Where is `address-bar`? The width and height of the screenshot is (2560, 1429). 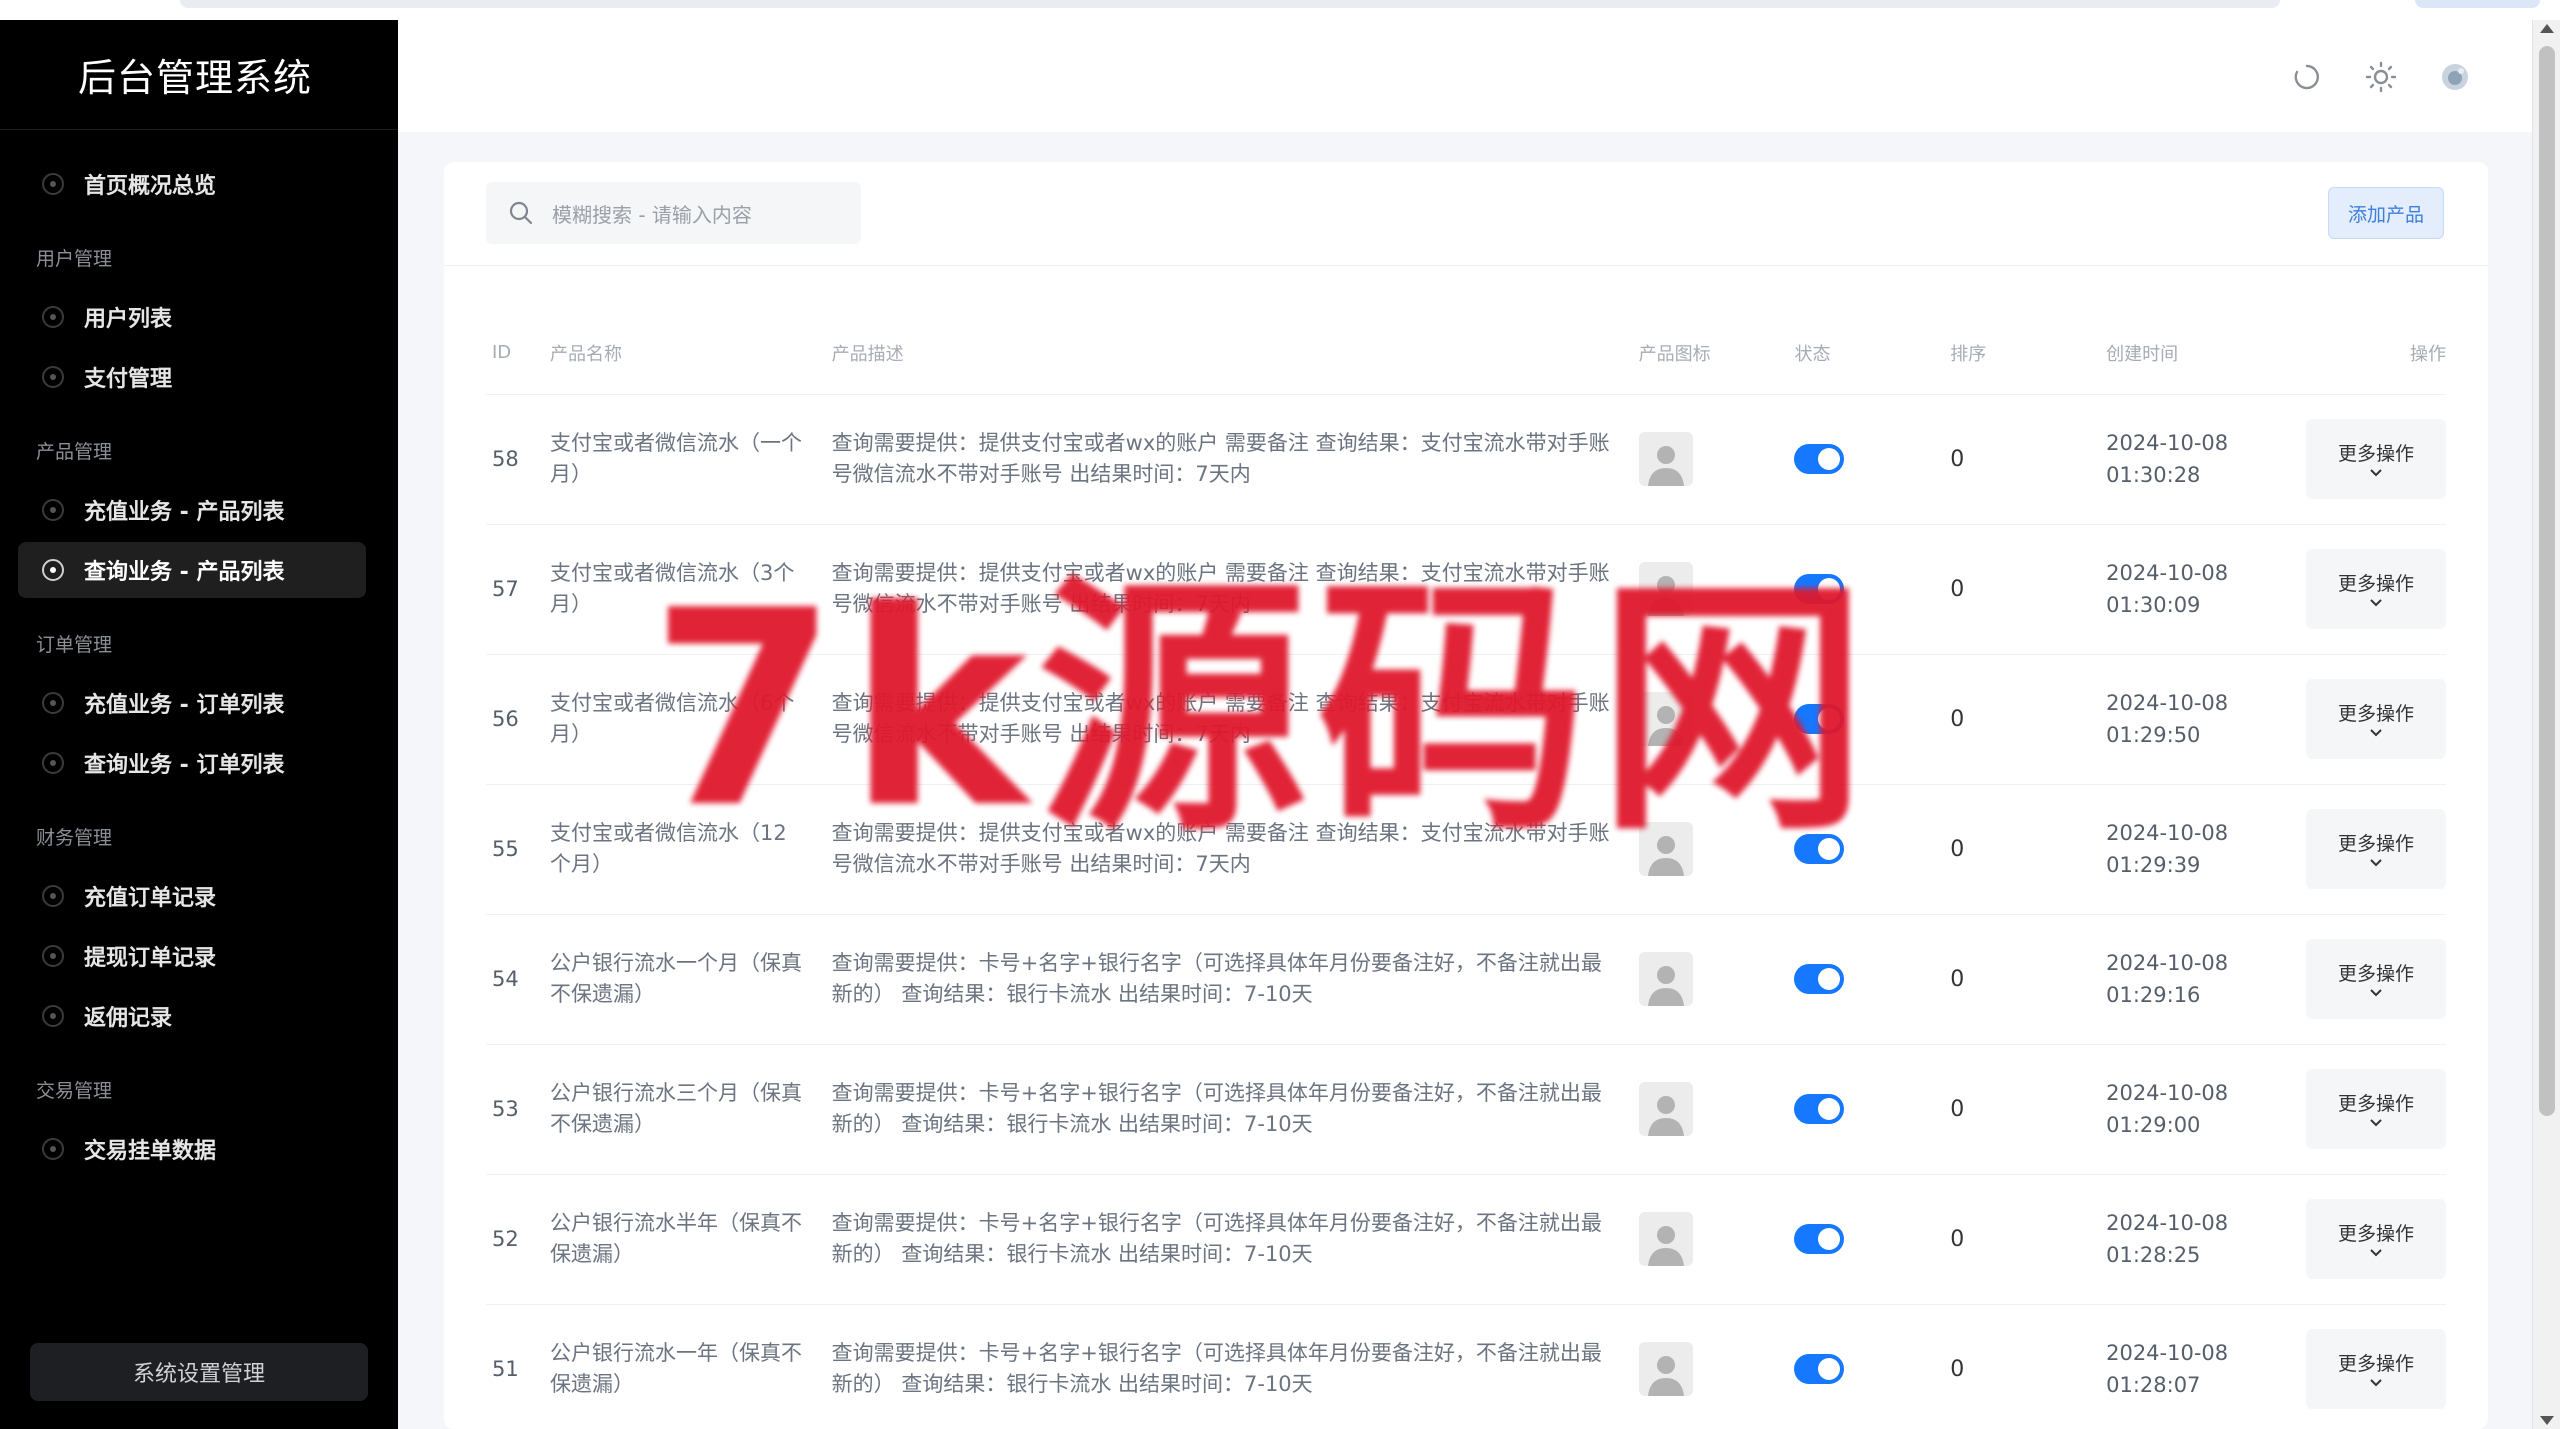 address-bar is located at coordinates (1230, 4).